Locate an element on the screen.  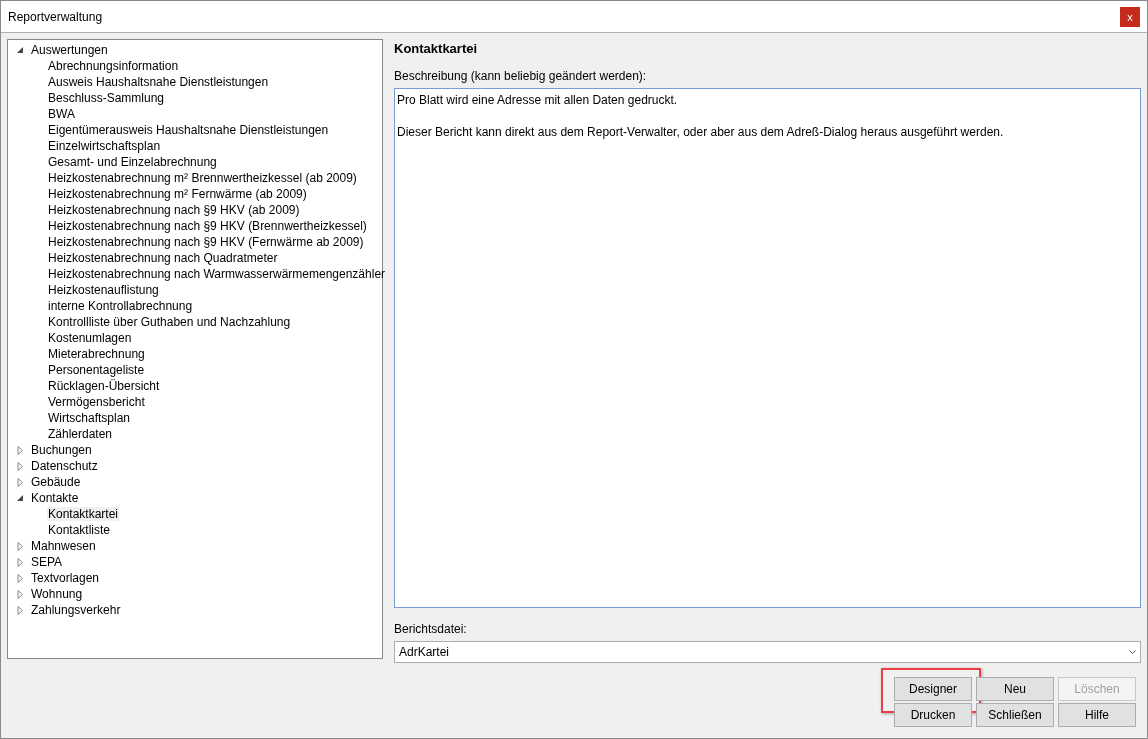
window-title: Reportverwaltung is located at coordinates (55, 16).